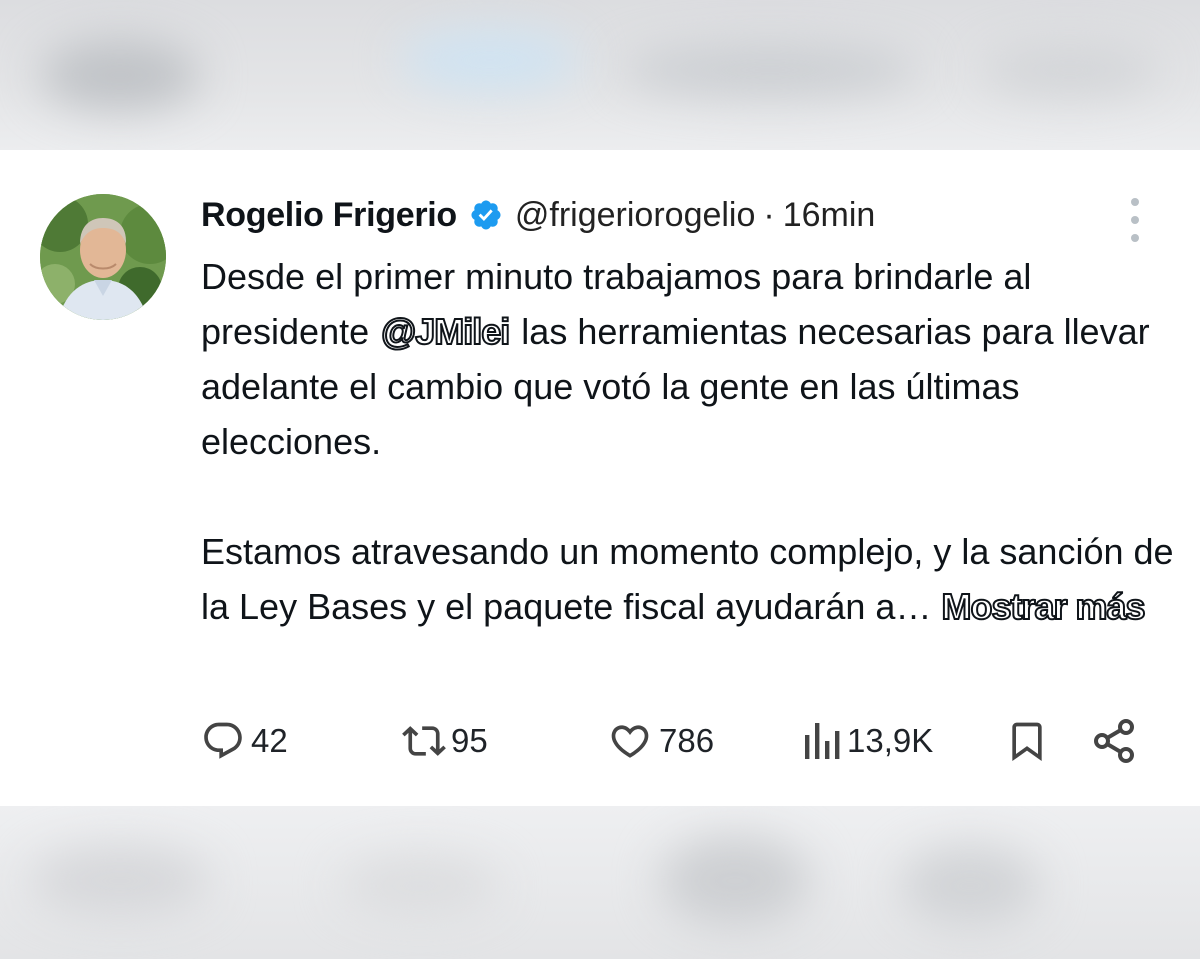 The width and height of the screenshot is (1200, 959). What do you see at coordinates (103, 257) in the screenshot?
I see `avatar` at bounding box center [103, 257].